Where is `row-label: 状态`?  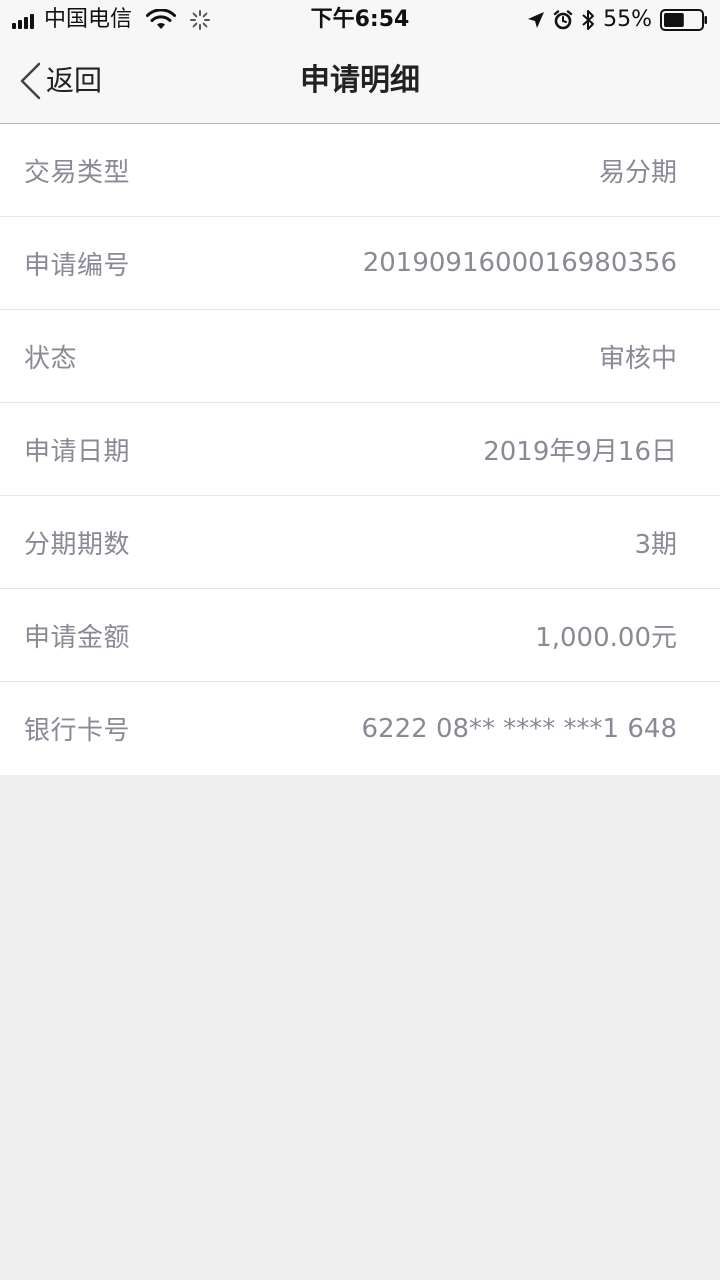
row-label: 状态 is located at coordinates (51, 358).